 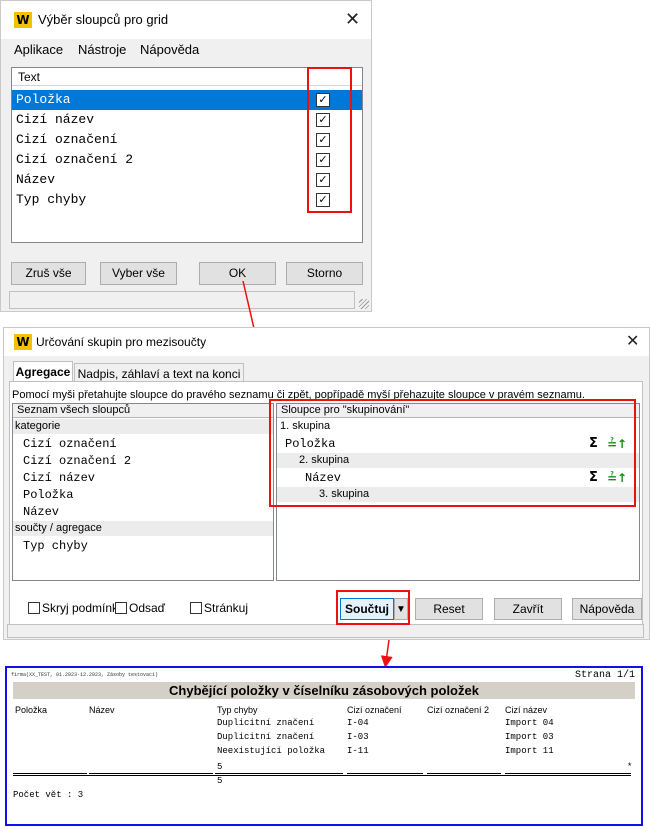 I want to click on col-header: Cizí označení, so click(x=374, y=710).